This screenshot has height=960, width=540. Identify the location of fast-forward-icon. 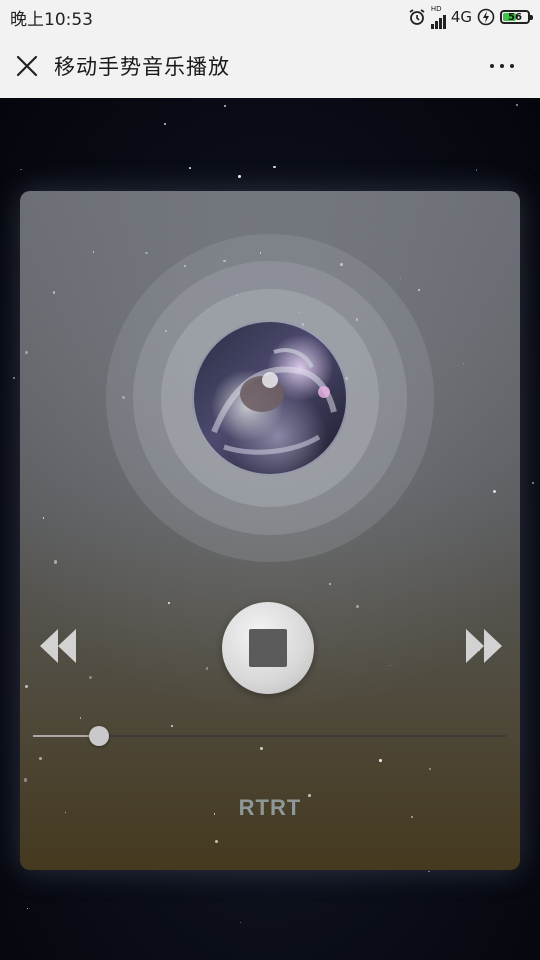
(484, 646).